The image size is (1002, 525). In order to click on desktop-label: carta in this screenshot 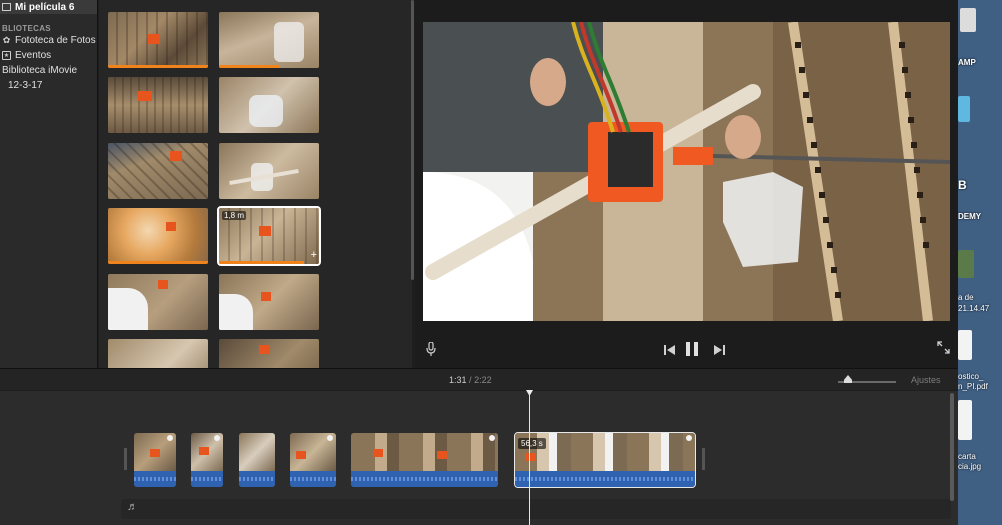, I will do `click(967, 456)`.